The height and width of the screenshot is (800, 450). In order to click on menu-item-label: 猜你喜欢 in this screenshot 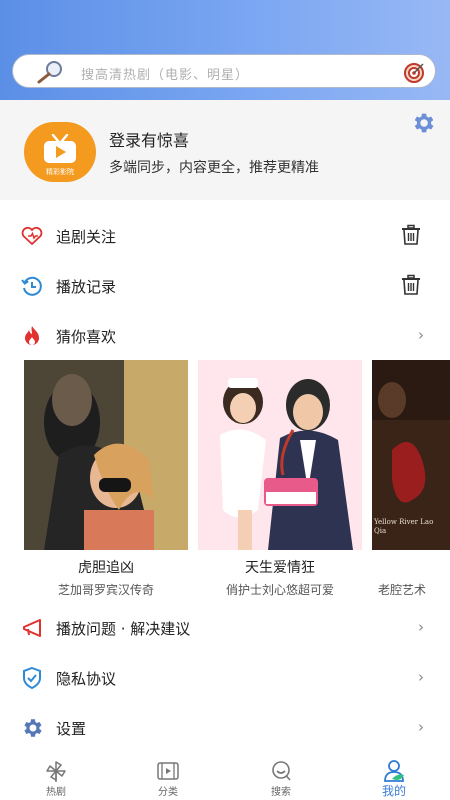, I will do `click(86, 337)`.